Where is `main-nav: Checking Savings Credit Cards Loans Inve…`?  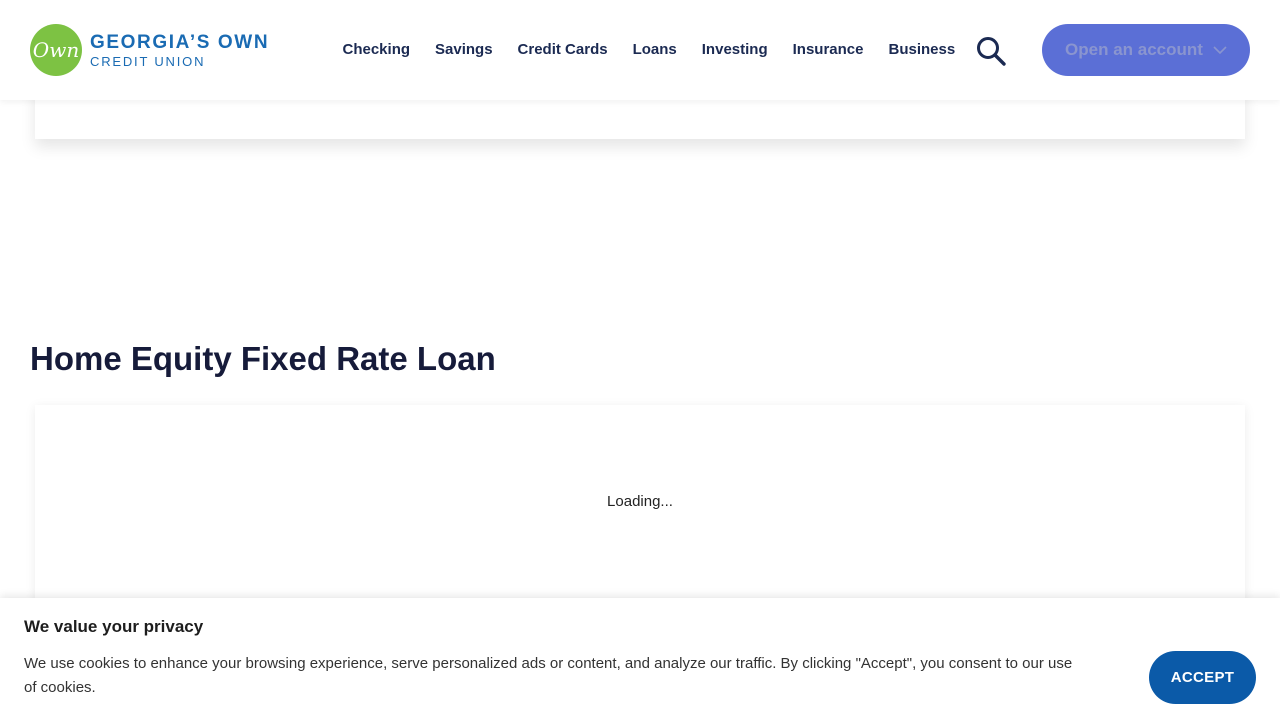 main-nav: Checking Savings Credit Cards Loans Inve… is located at coordinates (649, 50).